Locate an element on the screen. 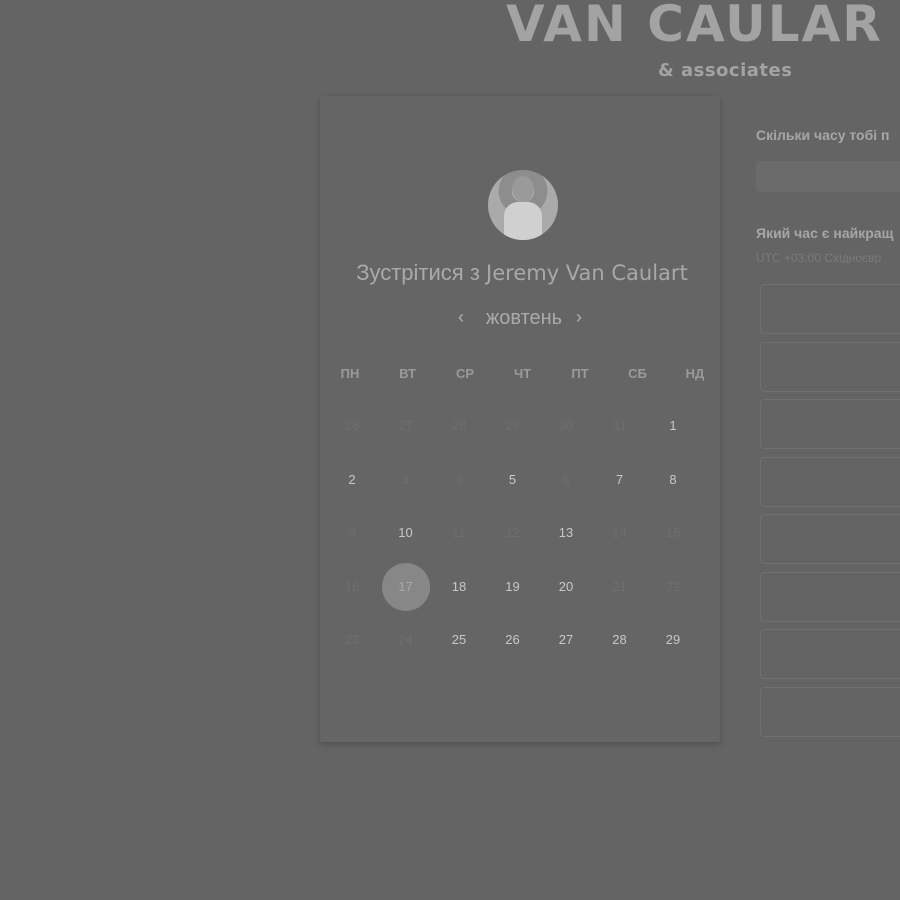 This screenshot has height=900, width=900. calendar-day: 8 is located at coordinates (673, 480).